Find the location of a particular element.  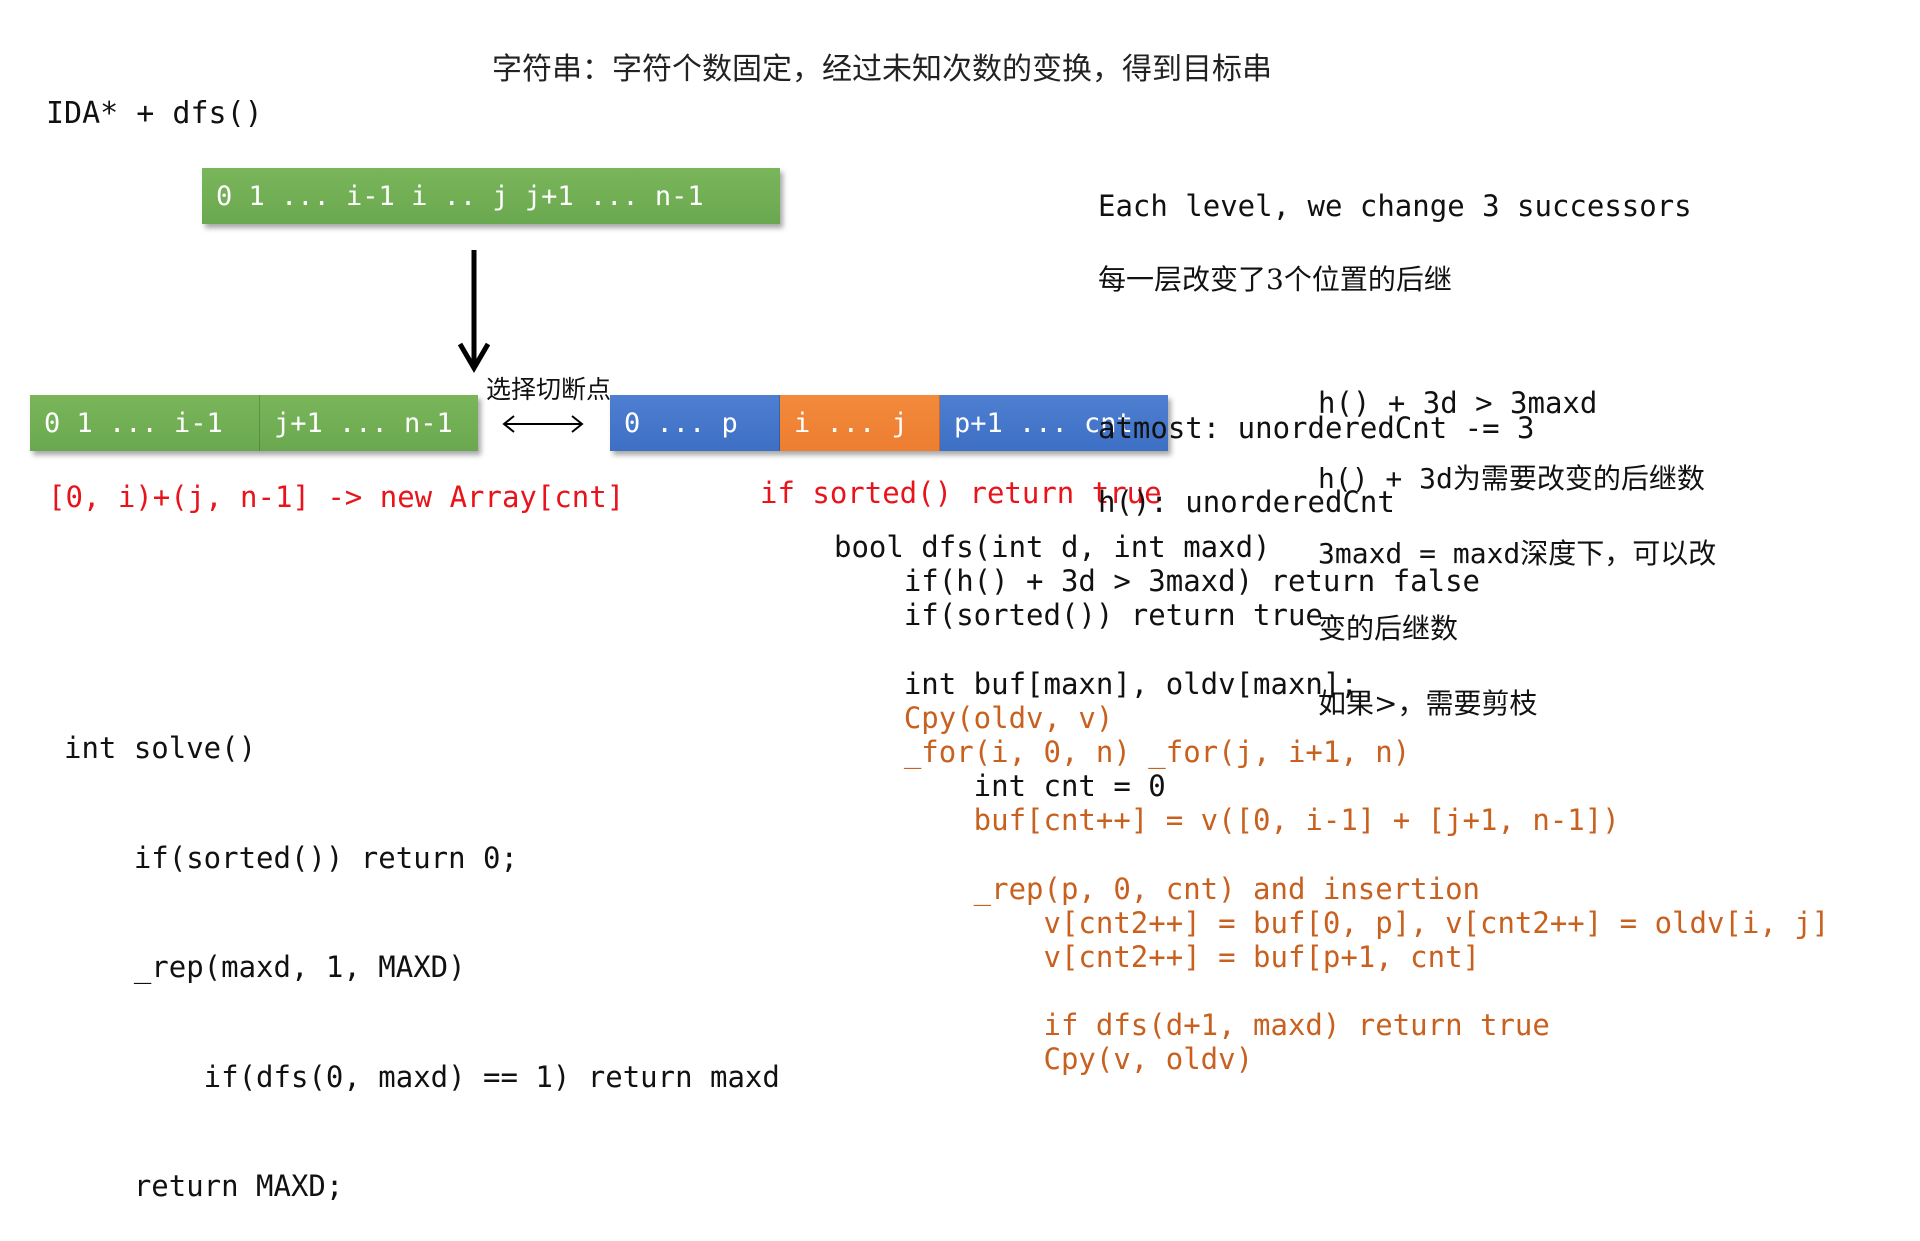

right-array-bar: 0 ... p i ... j p+1 ... cnt is located at coordinates (889, 423).